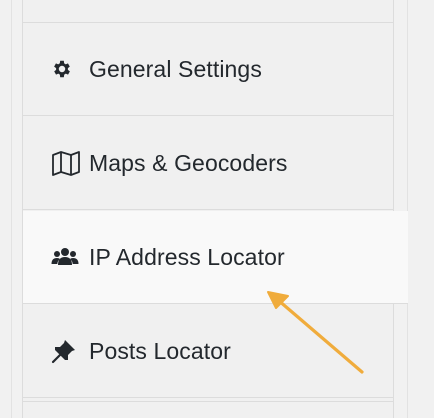 This screenshot has height=418, width=434. I want to click on nav-top-spacer, so click(208, 11).